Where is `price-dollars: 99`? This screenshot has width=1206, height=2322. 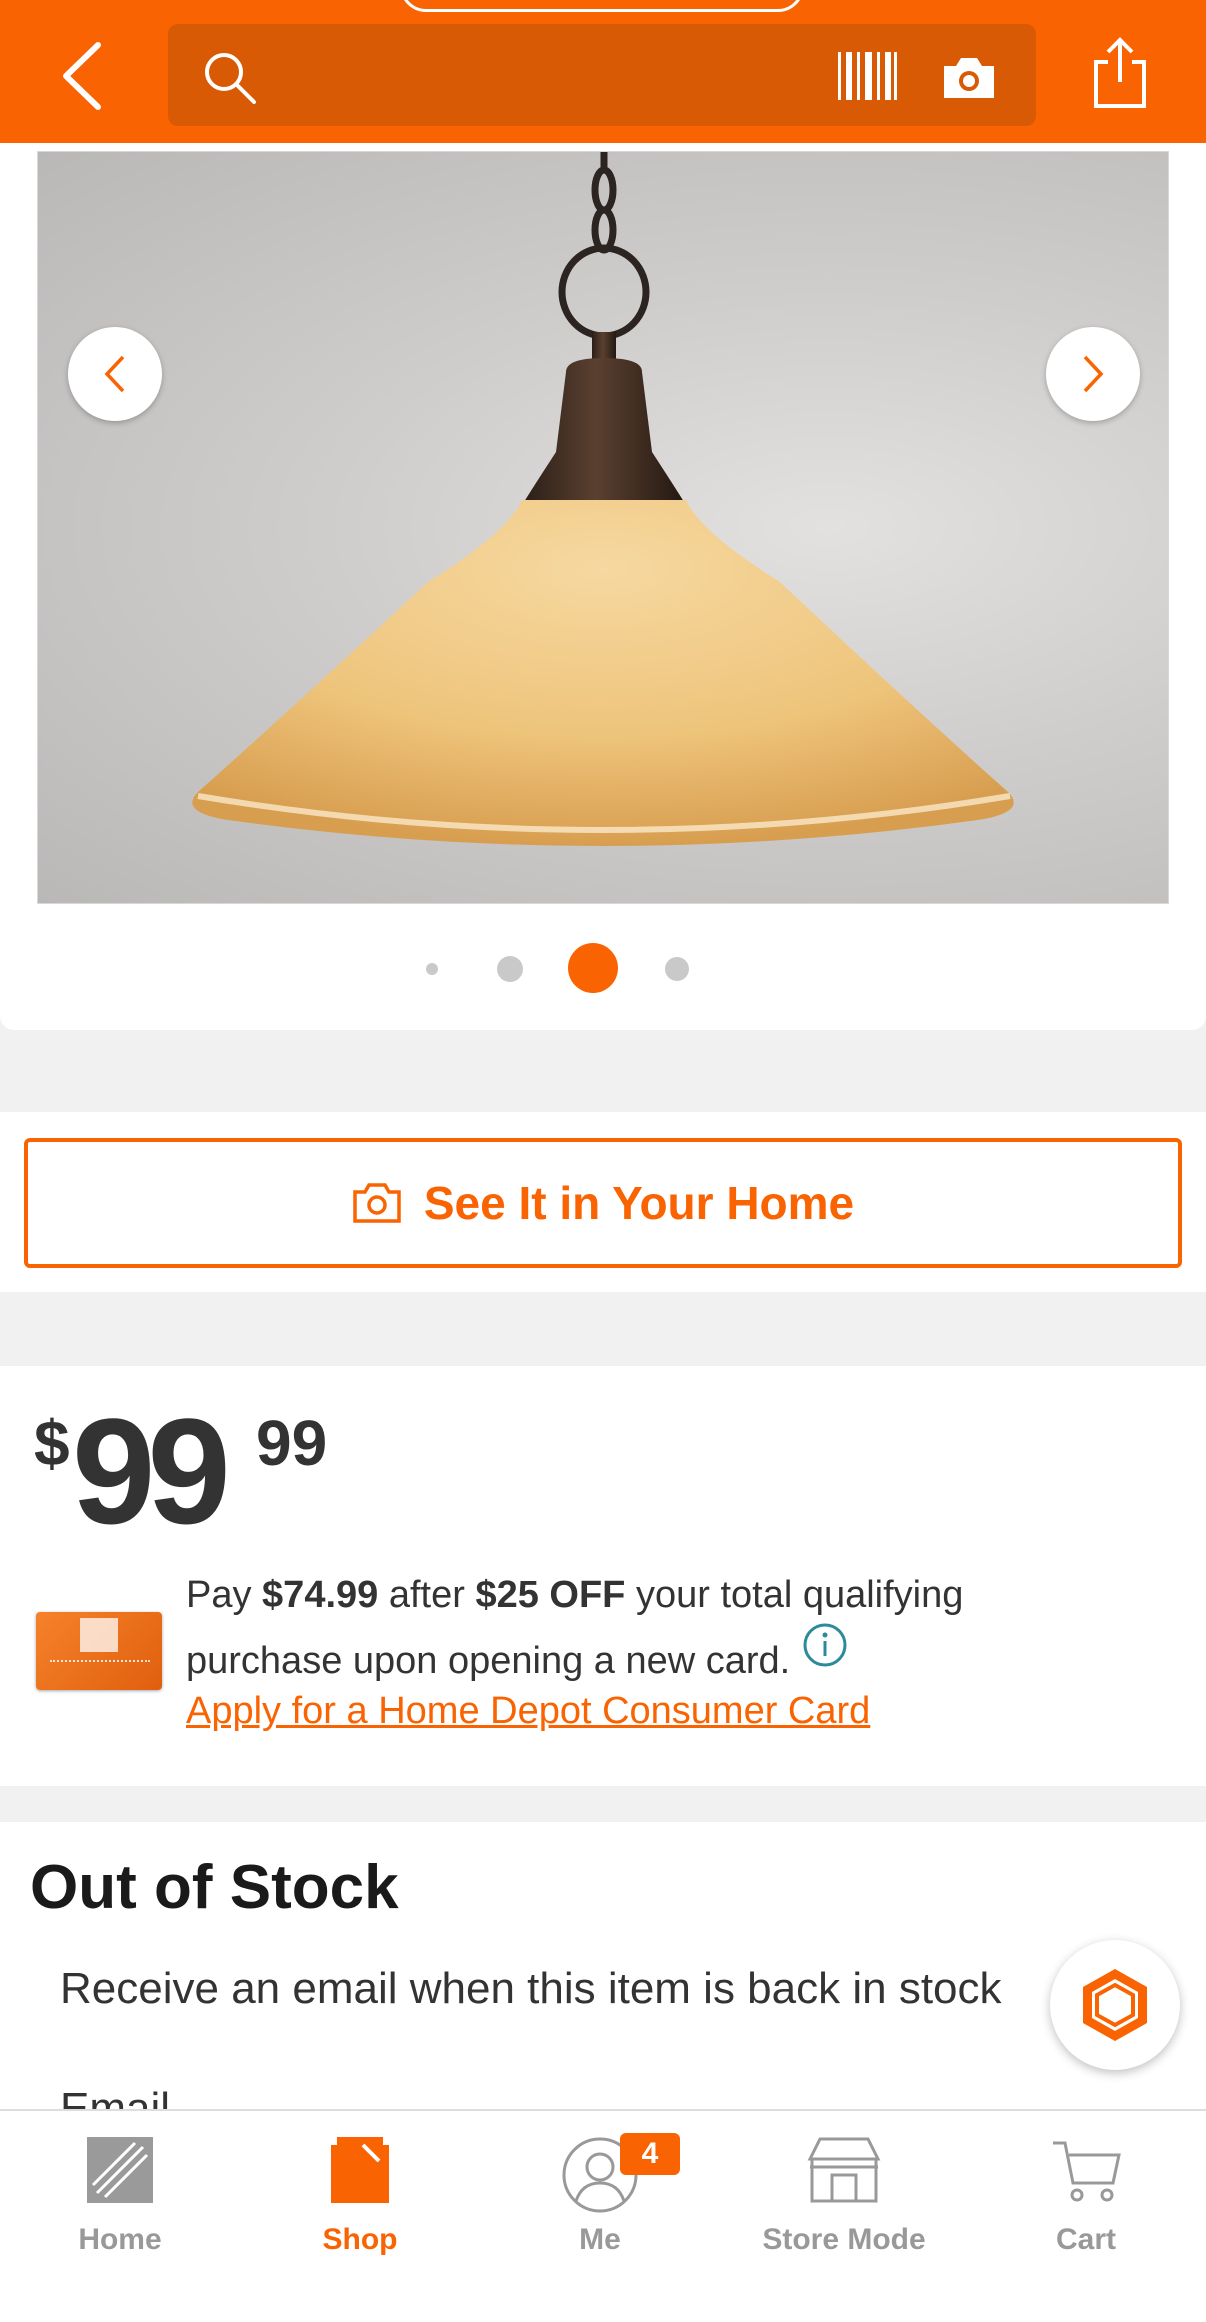
price-dollars: 99 is located at coordinates (151, 1471).